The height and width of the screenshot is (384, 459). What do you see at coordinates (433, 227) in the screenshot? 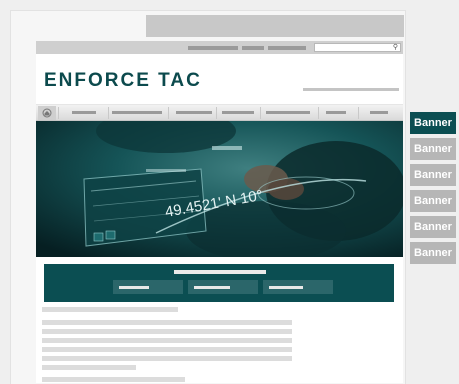
I see `banner-5: Banner` at bounding box center [433, 227].